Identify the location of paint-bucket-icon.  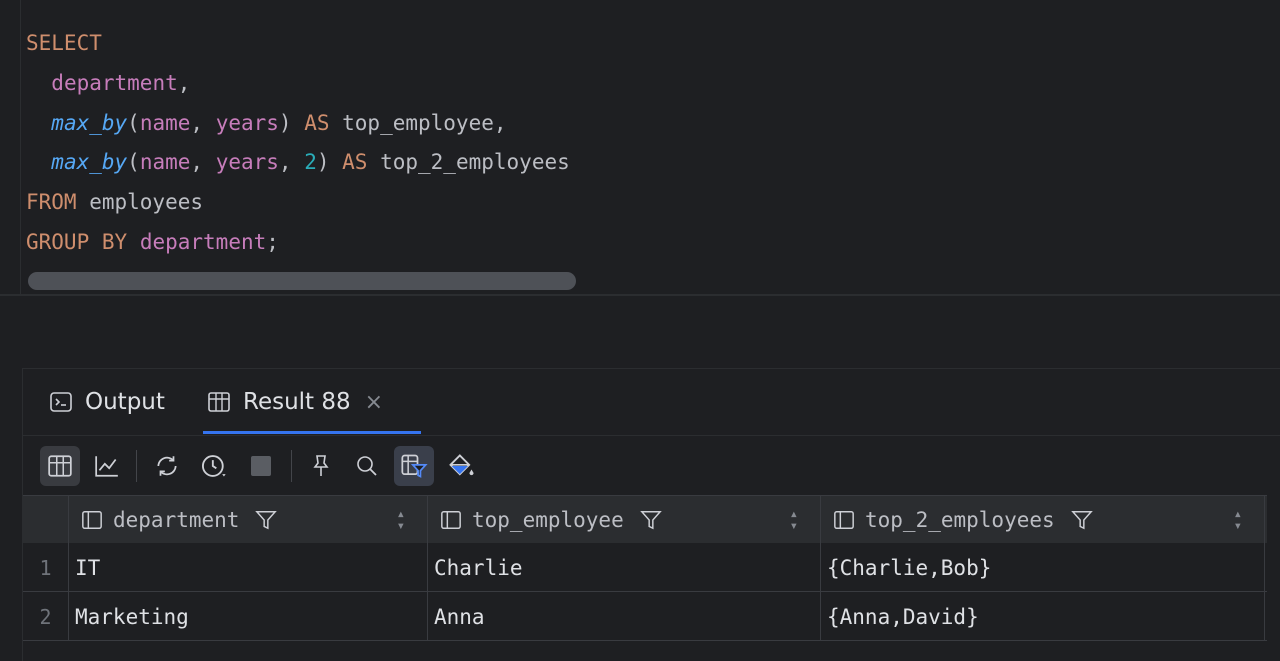
(461, 466).